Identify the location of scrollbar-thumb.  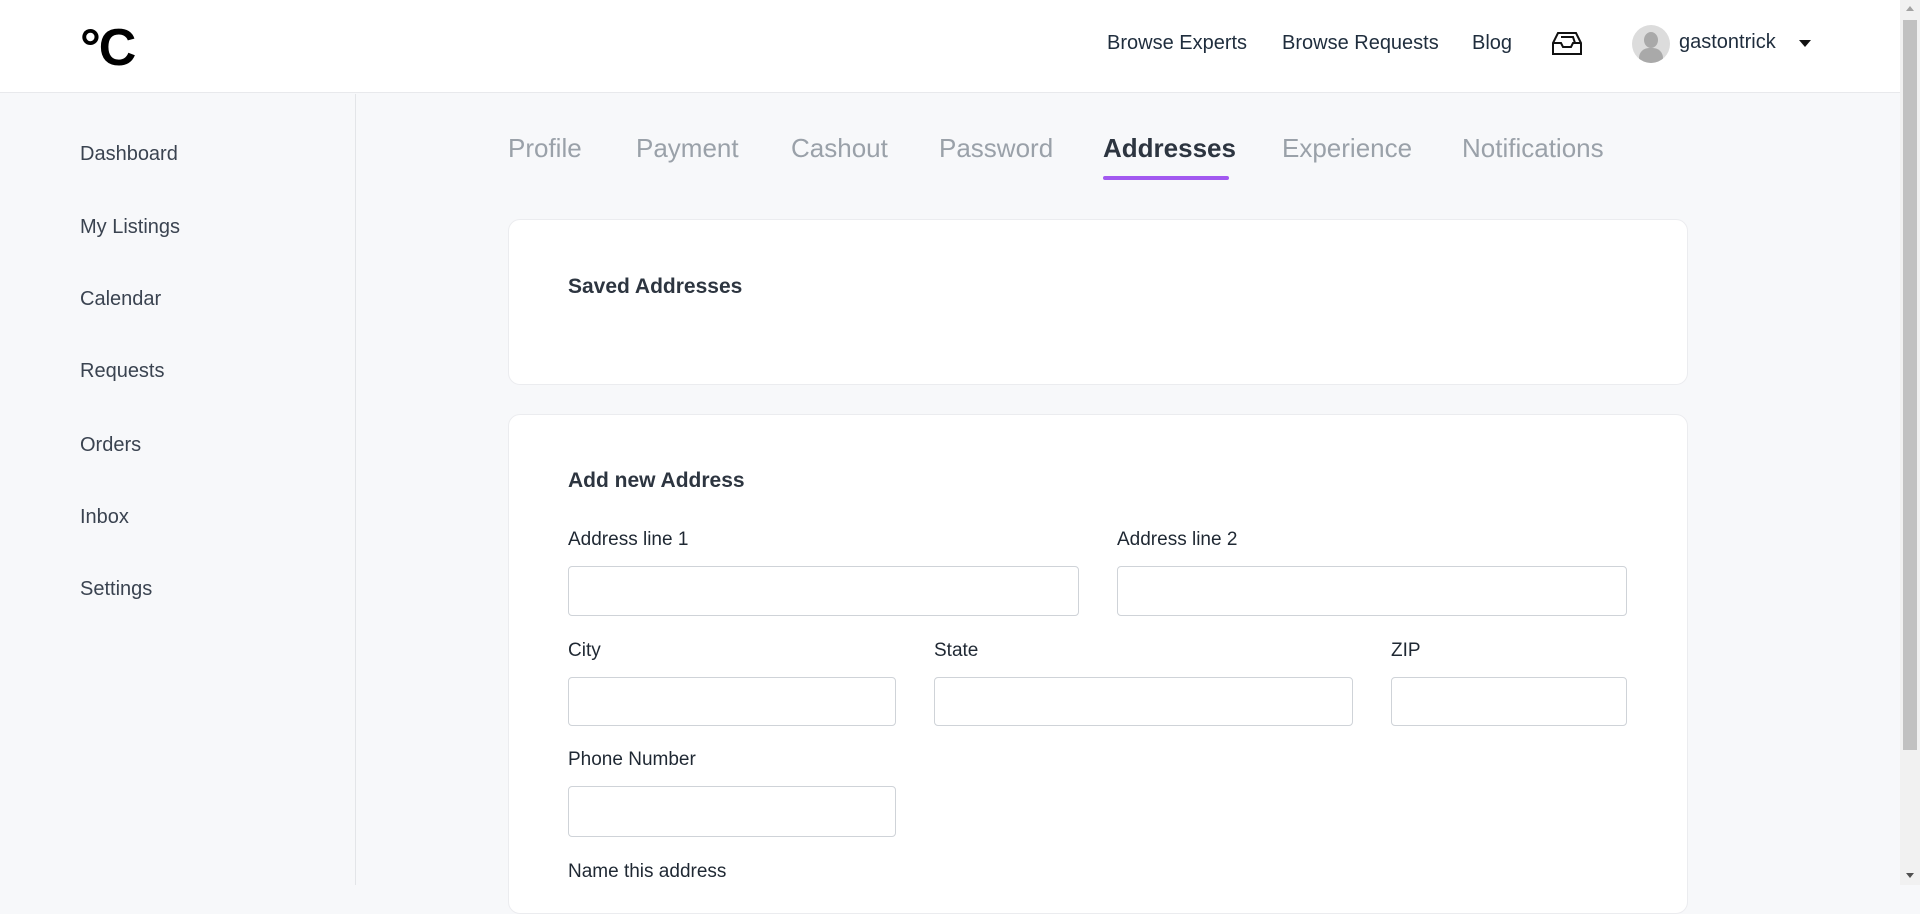
(1910, 385).